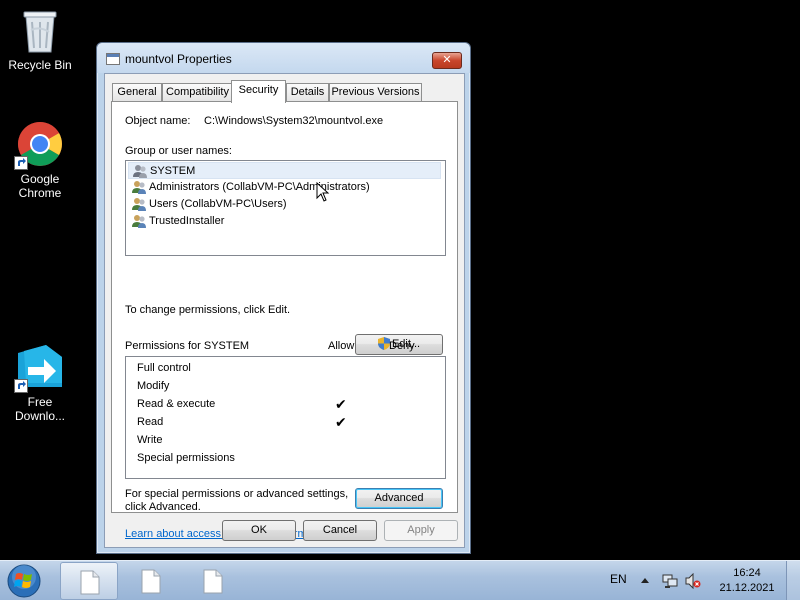 The width and height of the screenshot is (800, 600). I want to click on desktop-icon-google-chrome: Google Chrome, so click(40, 160).